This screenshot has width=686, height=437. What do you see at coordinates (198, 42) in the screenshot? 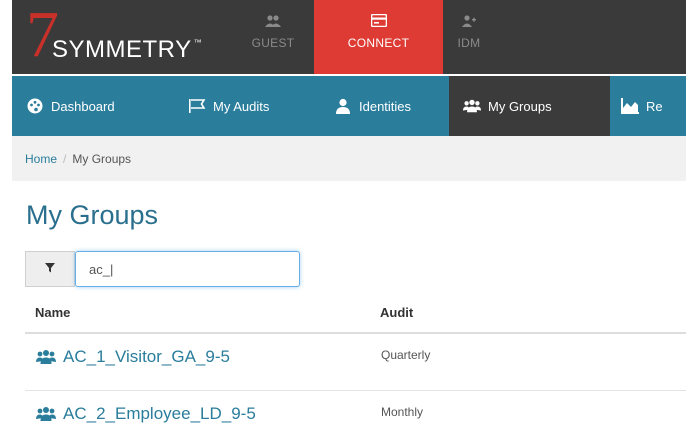
I see `trademark-symbol: ™` at bounding box center [198, 42].